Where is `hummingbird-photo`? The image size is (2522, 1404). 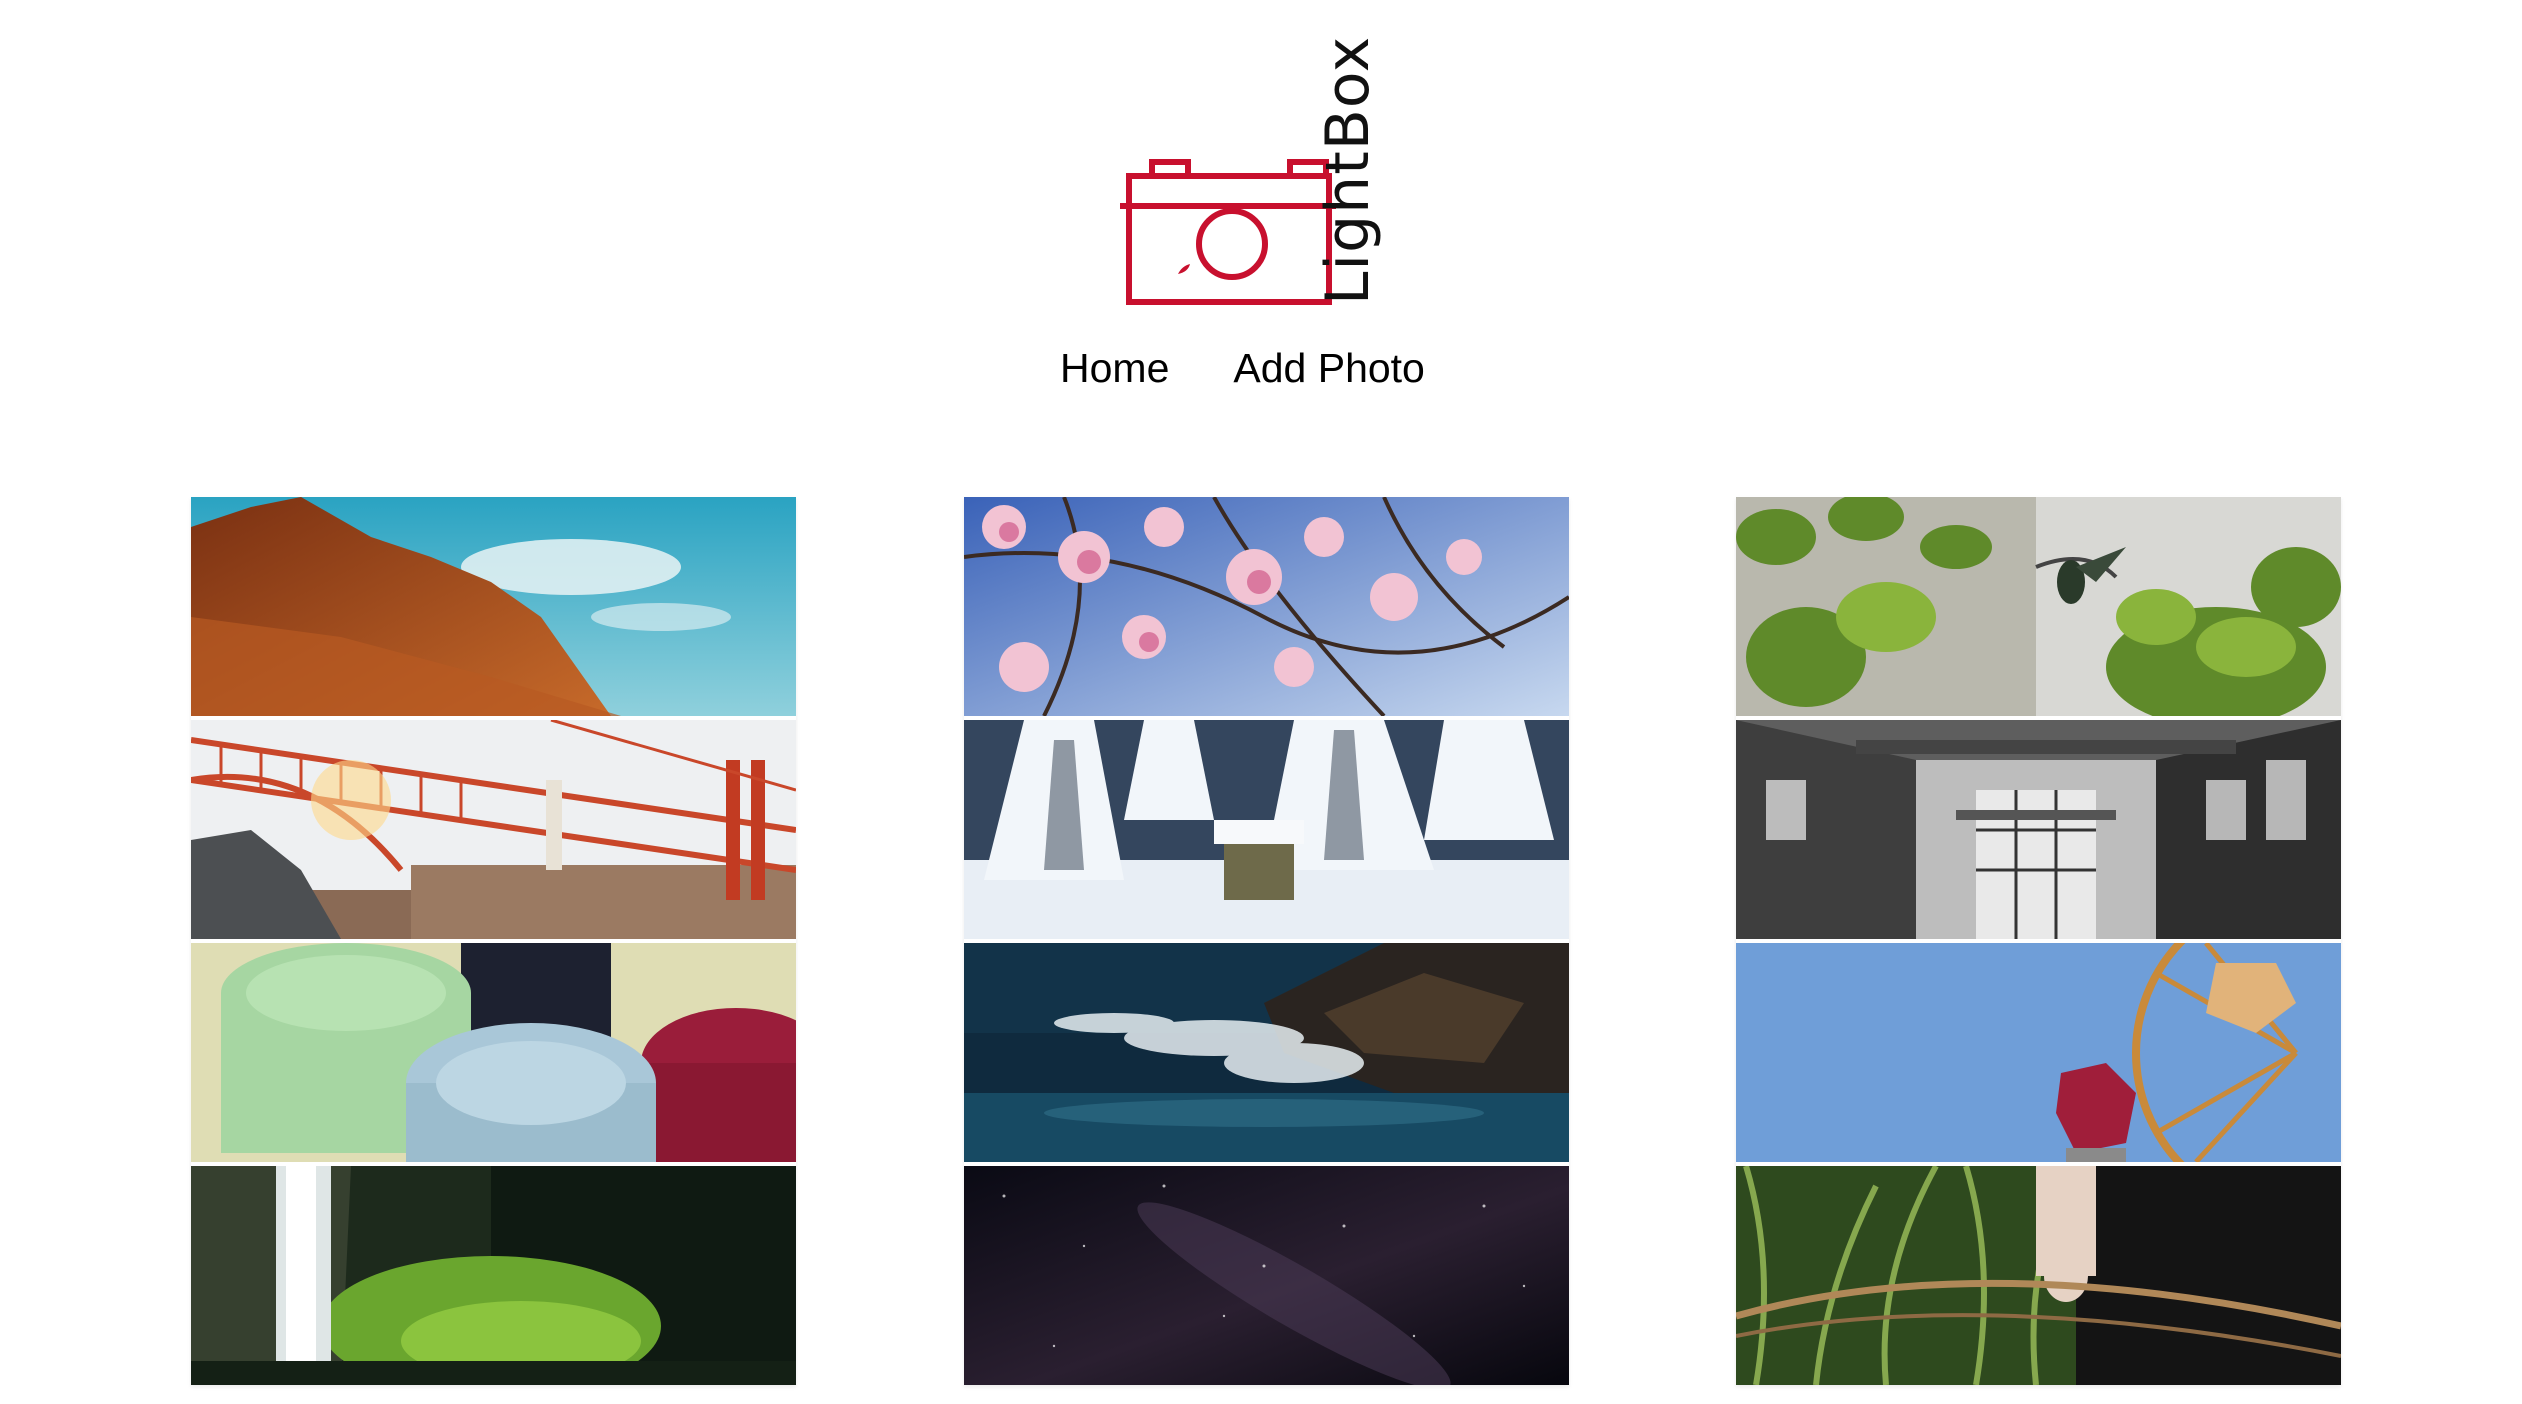
hummingbird-photo is located at coordinates (2038, 606).